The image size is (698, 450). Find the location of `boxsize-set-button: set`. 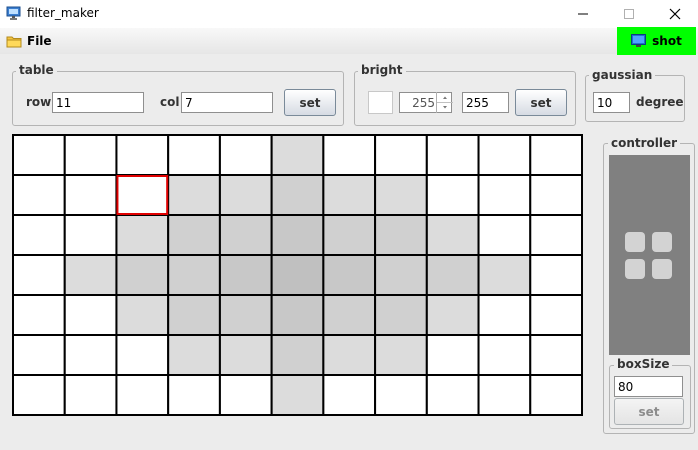

boxsize-set-button: set is located at coordinates (649, 411).